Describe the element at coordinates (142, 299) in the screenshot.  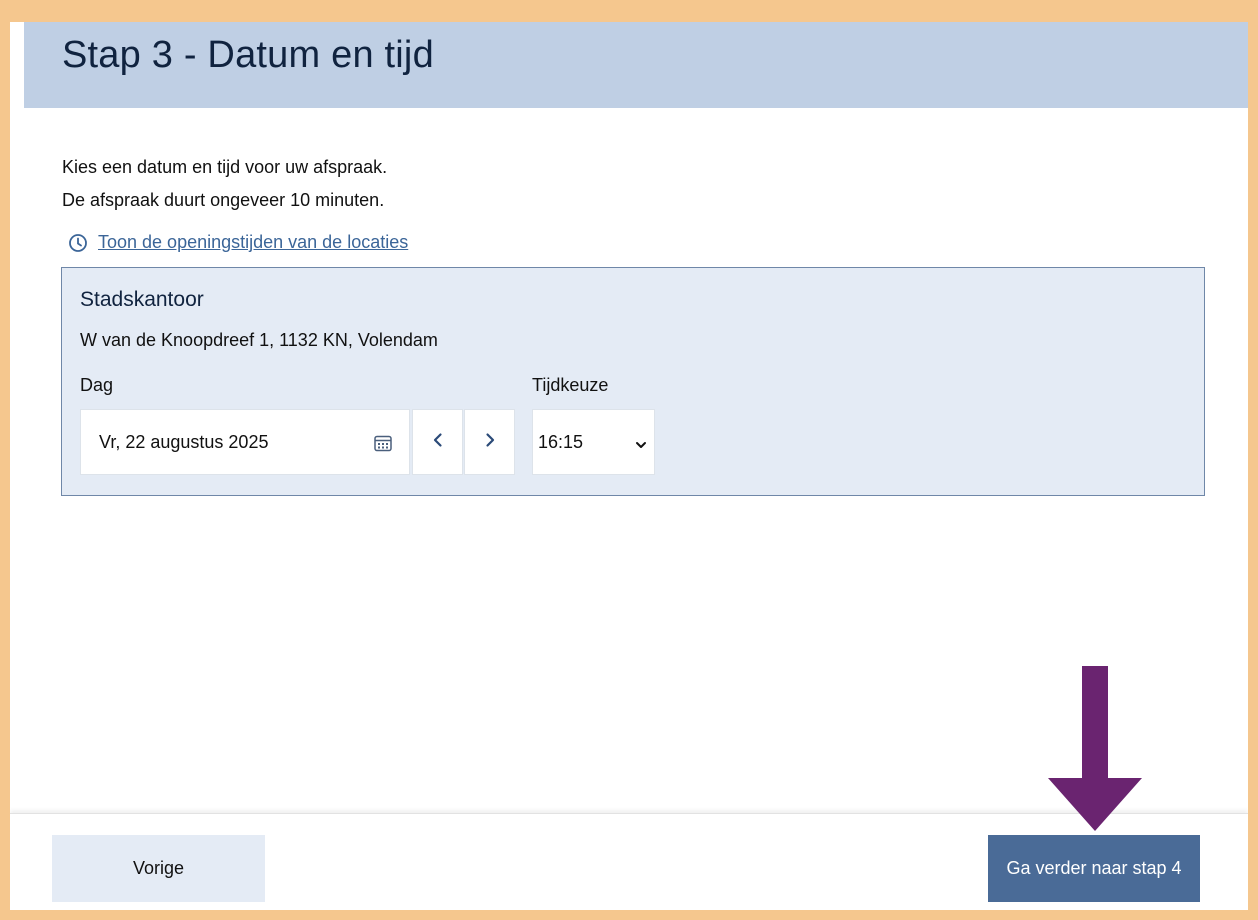
I see `location-name: Stadskantoor` at that location.